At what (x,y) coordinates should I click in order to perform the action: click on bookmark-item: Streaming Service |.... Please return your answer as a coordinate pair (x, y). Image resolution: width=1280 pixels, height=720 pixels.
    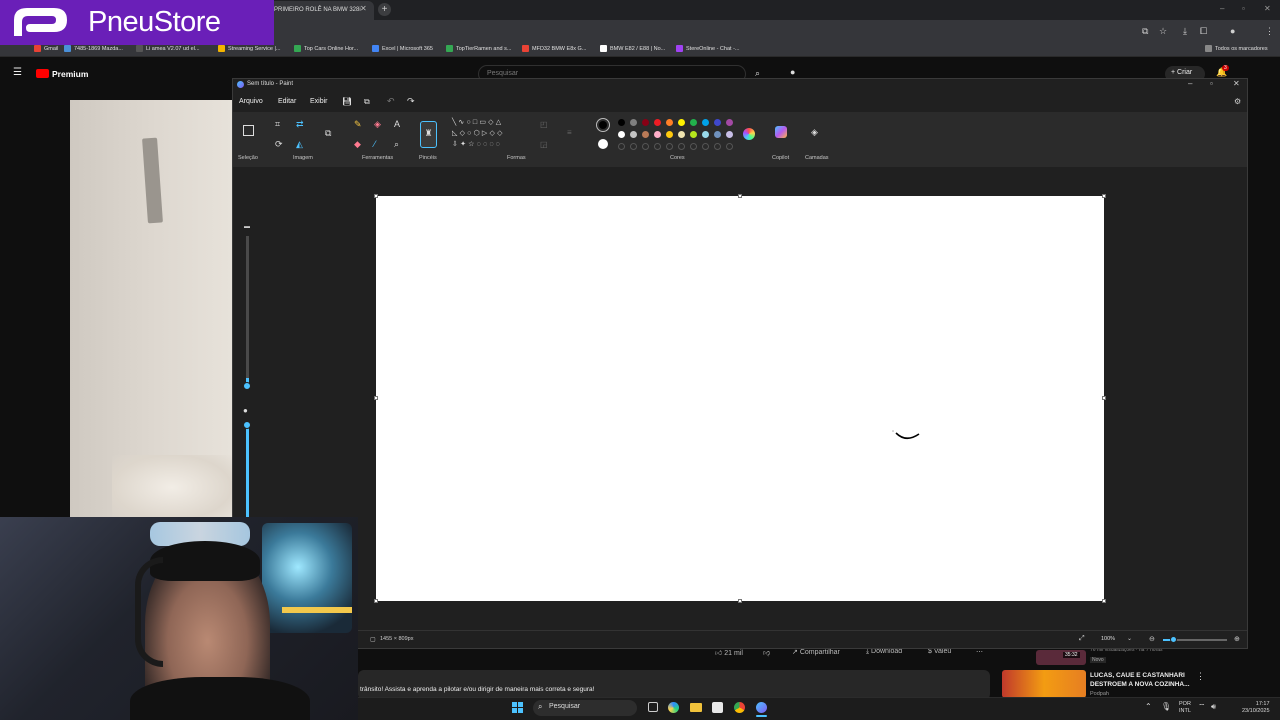
    Looking at the image, I should click on (249, 48).